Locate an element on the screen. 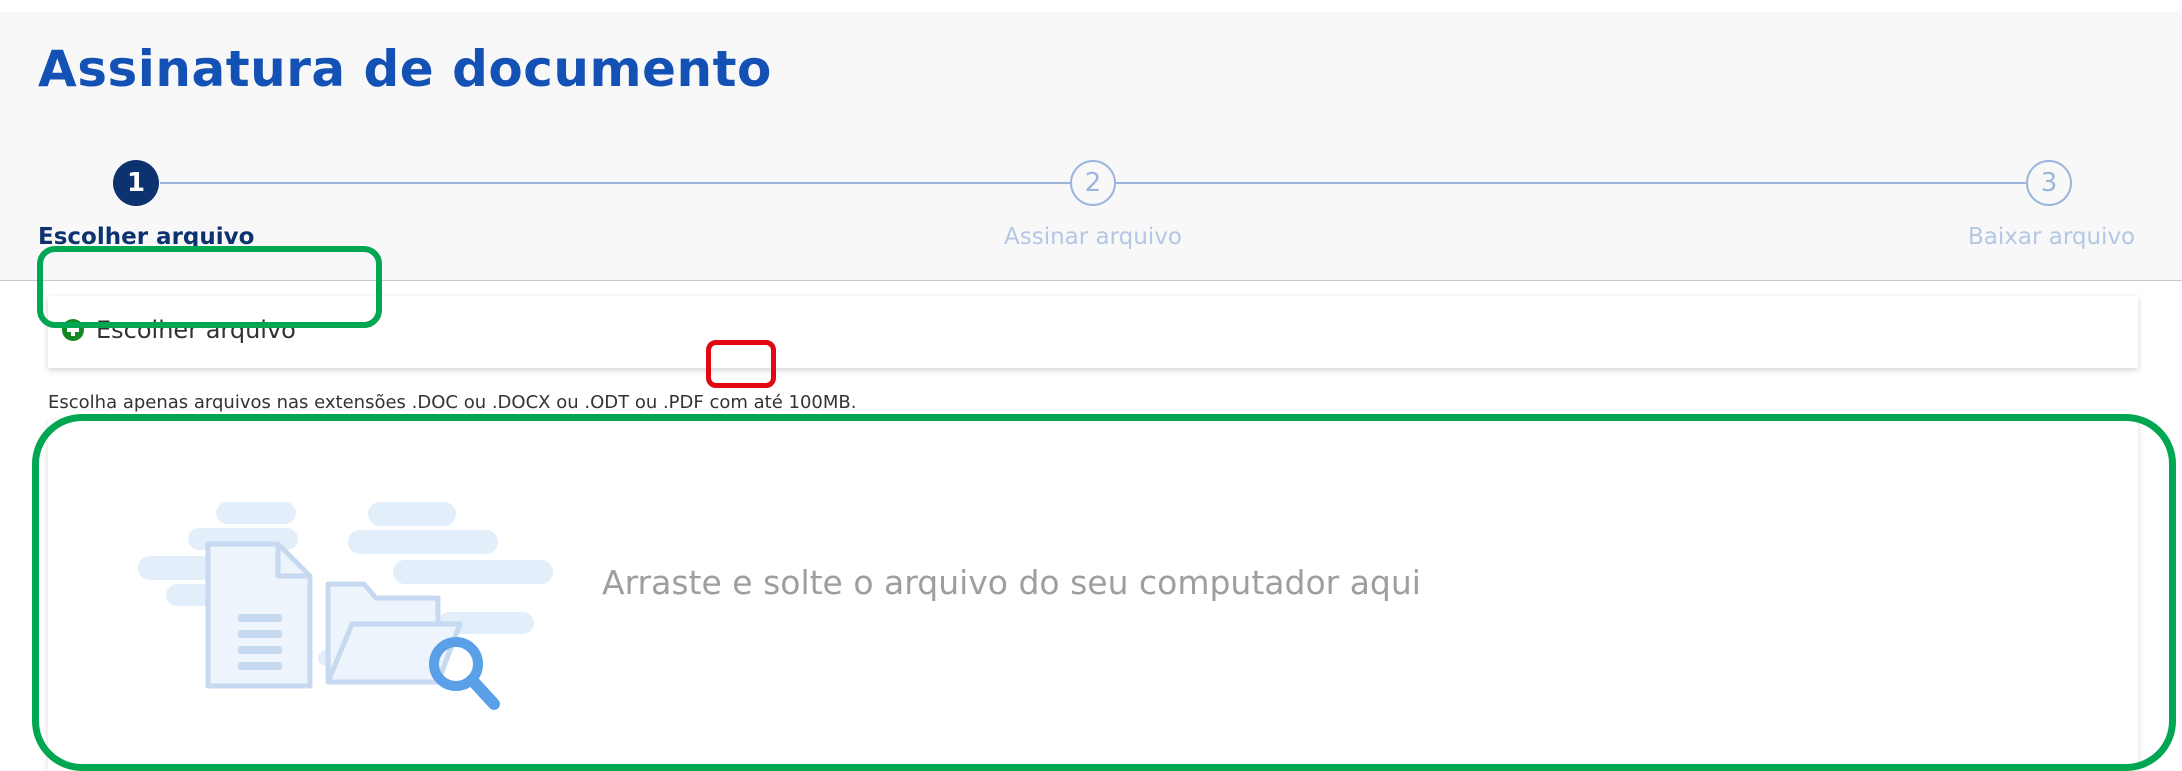  top-strip is located at coordinates (1091, 6).